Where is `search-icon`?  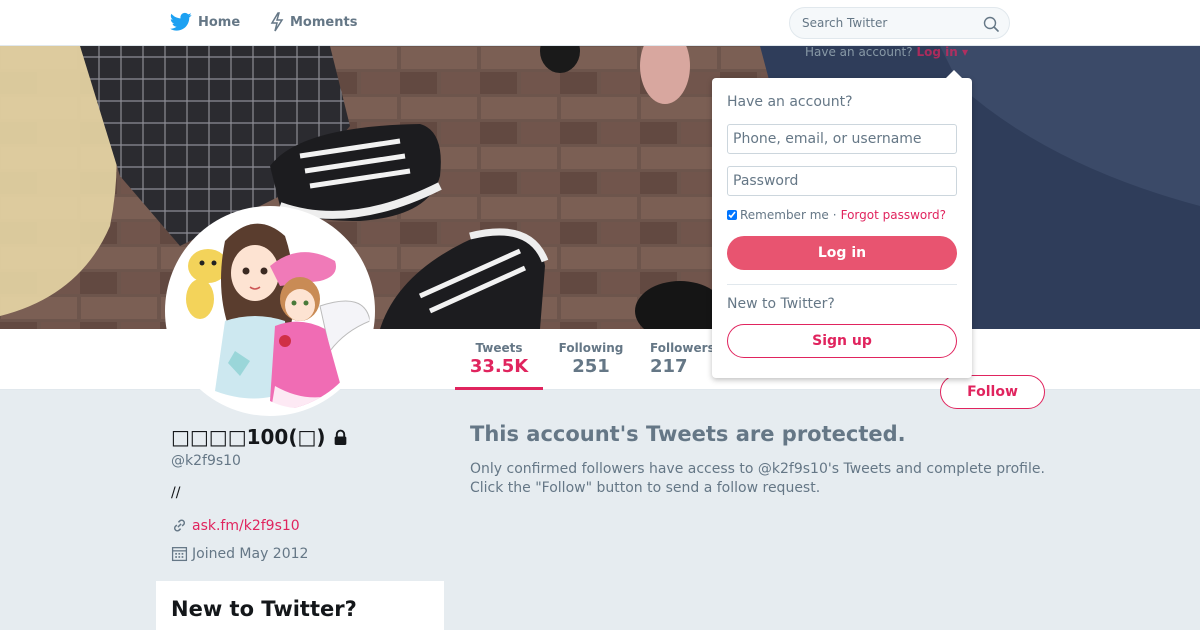
search-icon is located at coordinates (991, 24).